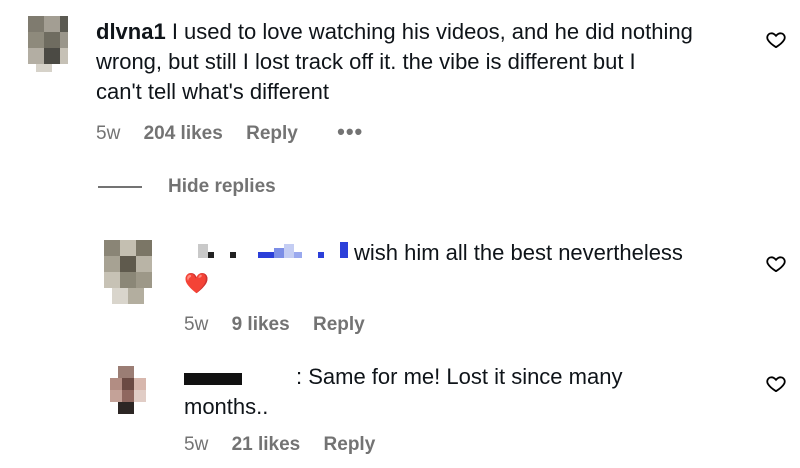 This screenshot has height=468, width=800. What do you see at coordinates (213, 91) in the screenshot?
I see `comment-line-3: can't tell what's different` at bounding box center [213, 91].